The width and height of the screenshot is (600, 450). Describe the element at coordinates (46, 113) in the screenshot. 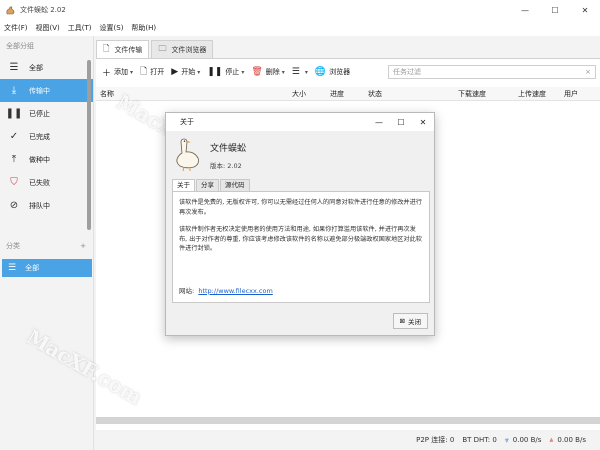

I see `sidebar-item-stopped: ❚❚ 已停止` at that location.